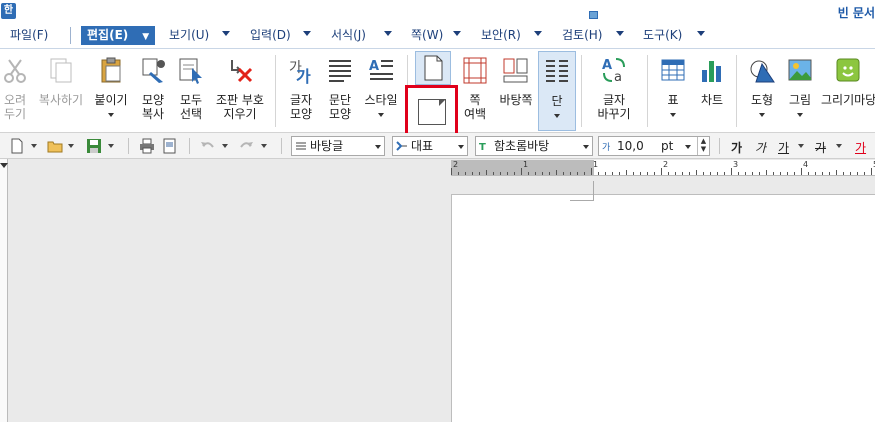  I want to click on page-setup-button, so click(433, 68).